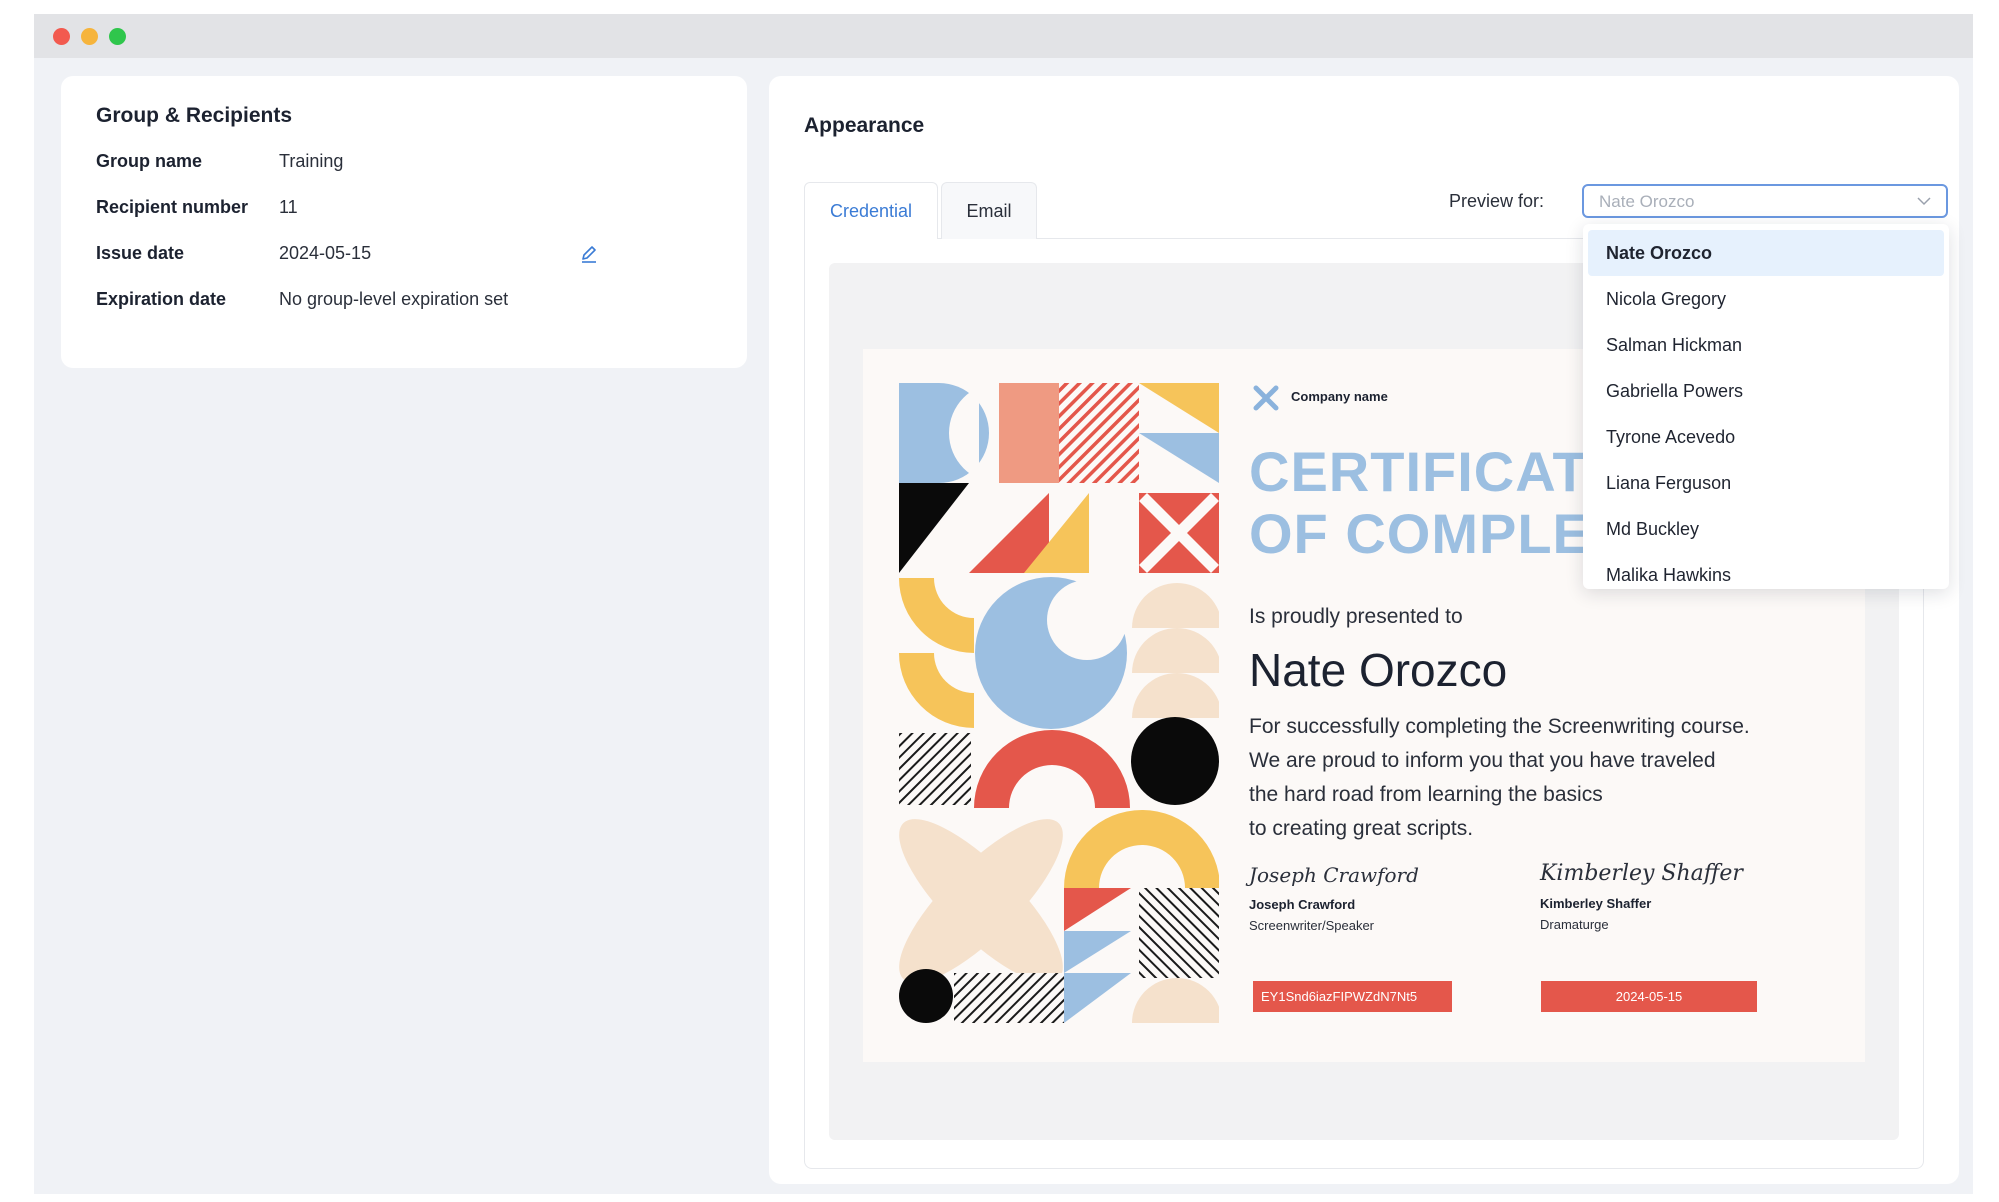 This screenshot has width=1999, height=1202. I want to click on description-line-3: the hard road from learning the basics, so click(1426, 794).